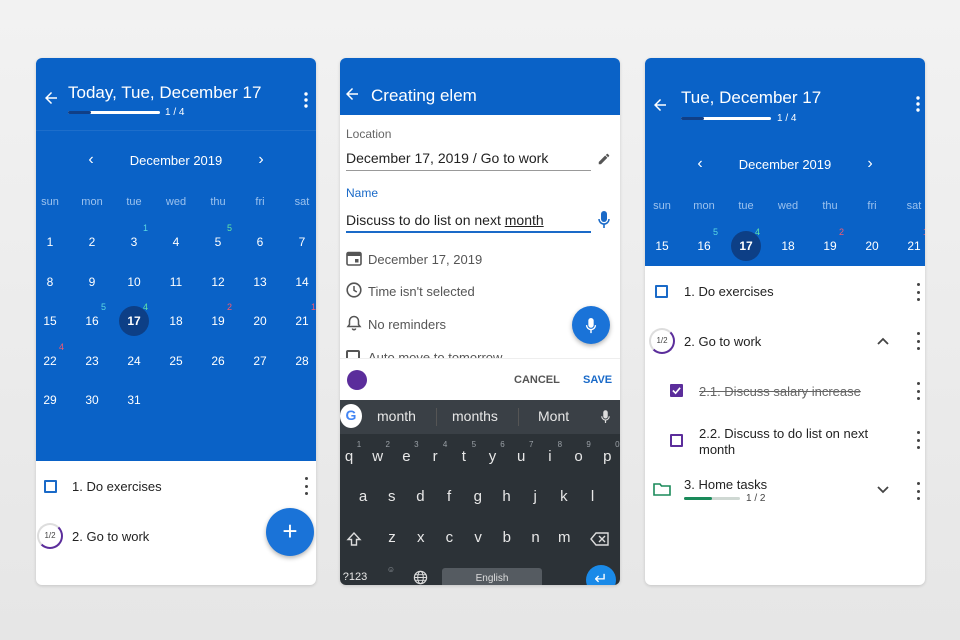 The image size is (960, 640). What do you see at coordinates (597, 380) in the screenshot?
I see `save-button: SAVE` at bounding box center [597, 380].